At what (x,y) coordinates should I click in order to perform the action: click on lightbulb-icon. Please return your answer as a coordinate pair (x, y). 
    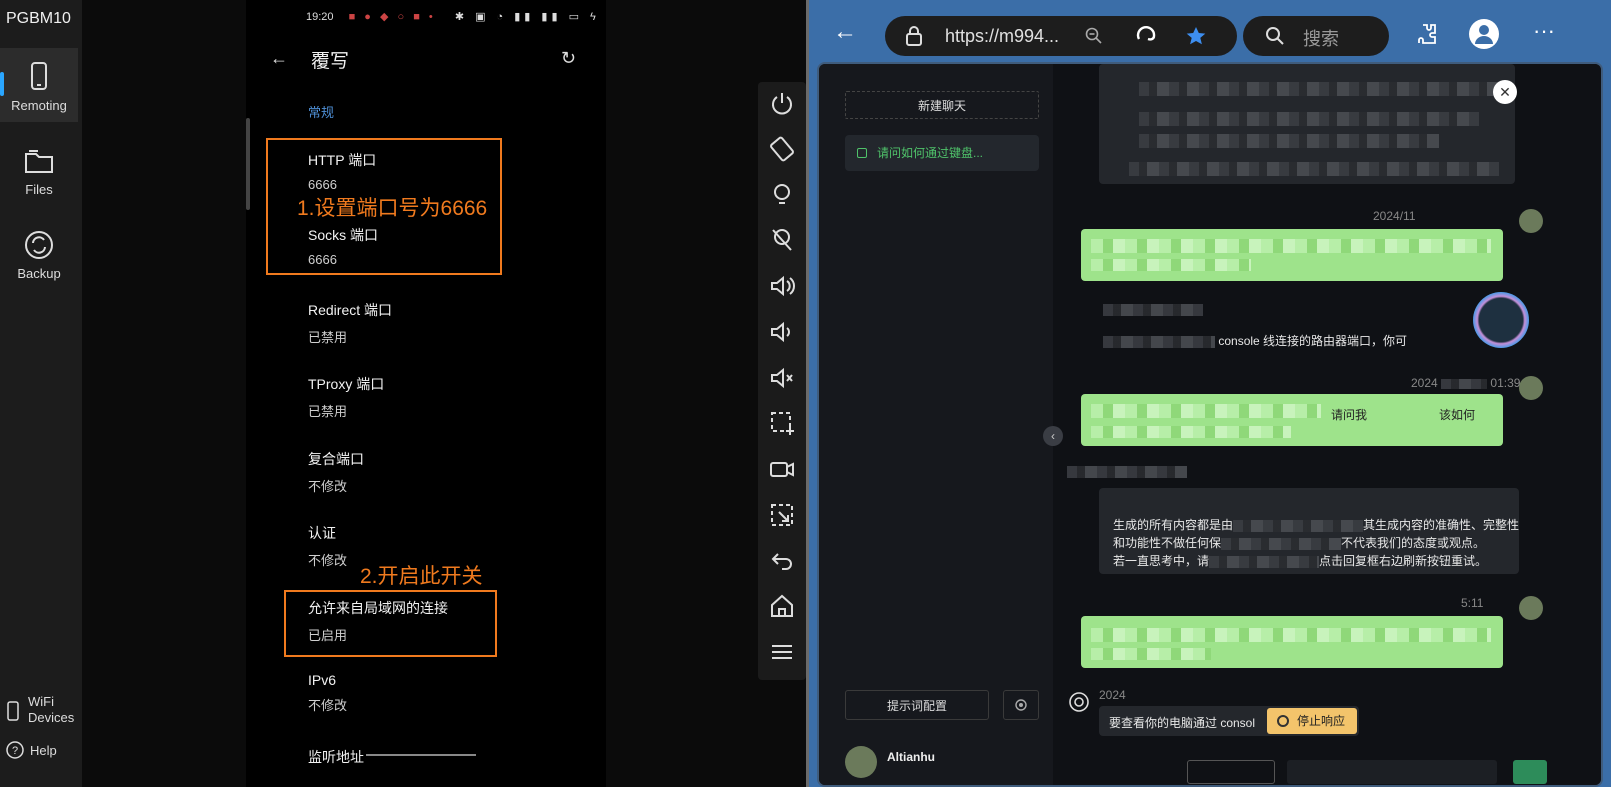
    Looking at the image, I should click on (782, 195).